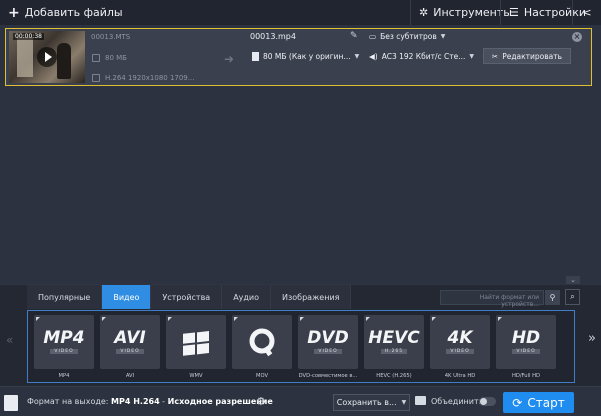 The height and width of the screenshot is (416, 601). Describe the element at coordinates (64, 376) in the screenshot. I see `format-label: MP4` at that location.